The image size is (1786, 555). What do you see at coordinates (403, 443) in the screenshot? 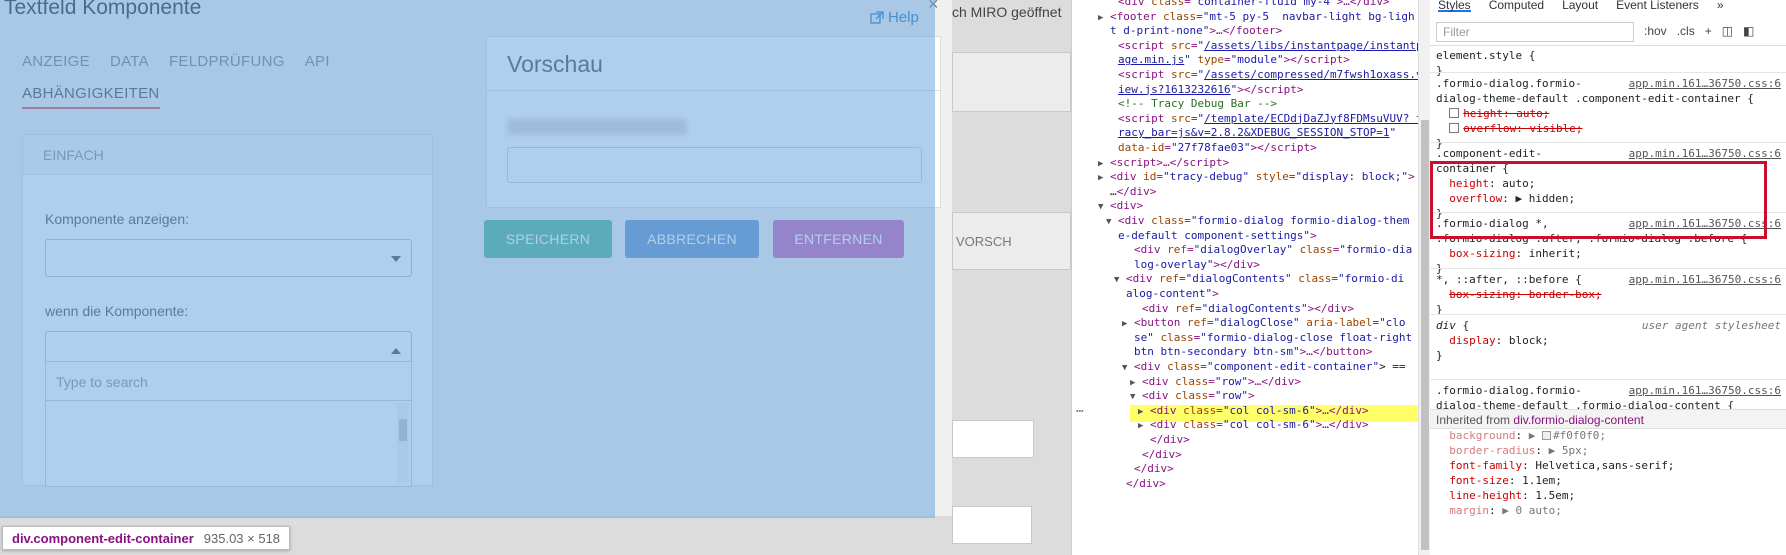
I see `dropdown-scrollbar` at bounding box center [403, 443].